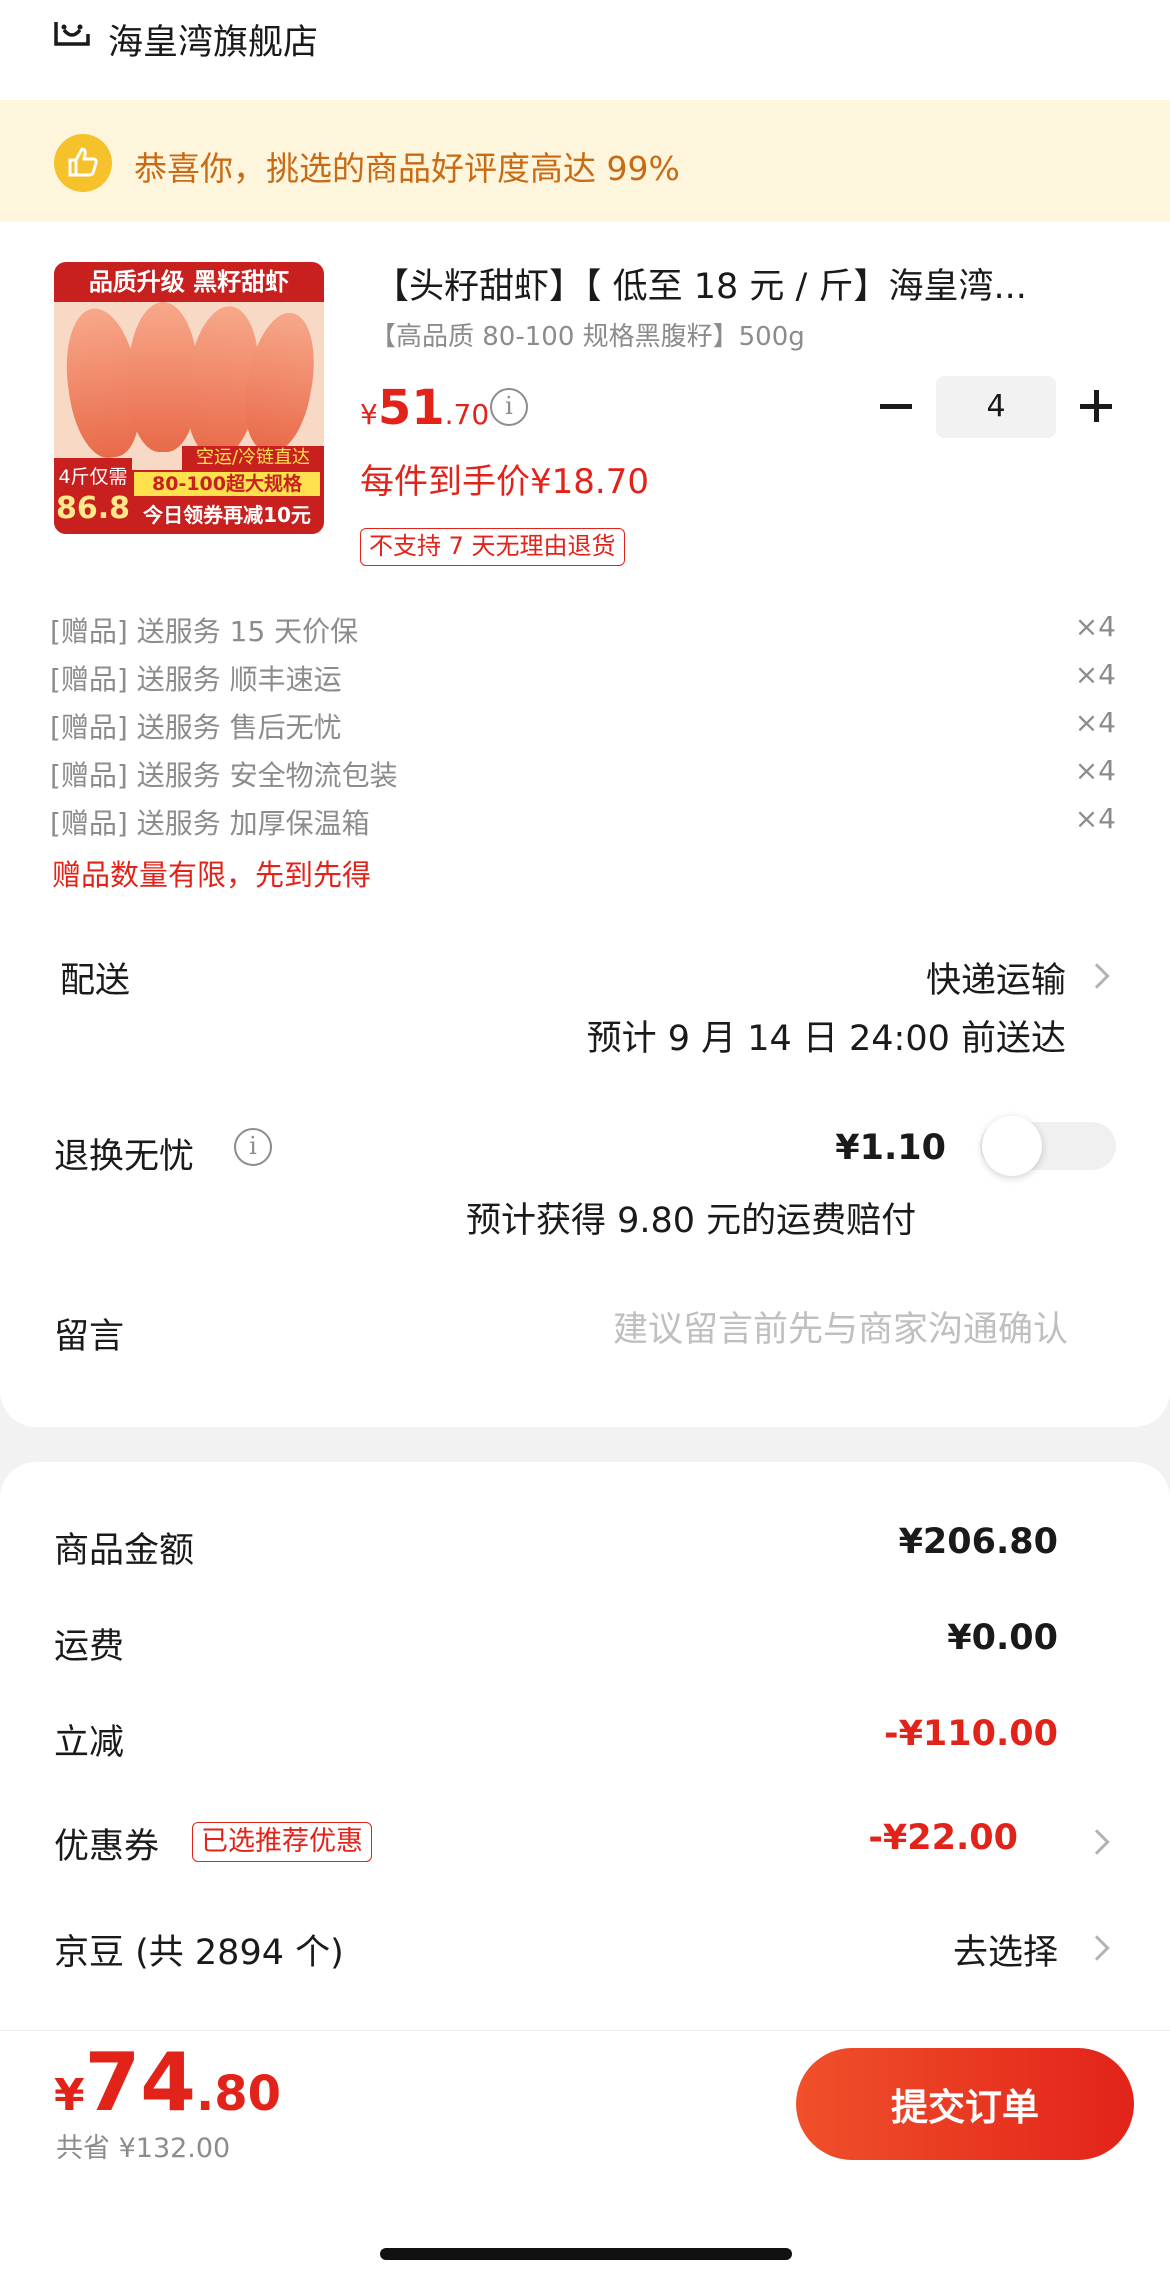 This screenshot has height=2281, width=1170. Describe the element at coordinates (585, 680) in the screenshot. I see `gift-row: [赠品] 送服务 顺丰速运 ×4` at that location.